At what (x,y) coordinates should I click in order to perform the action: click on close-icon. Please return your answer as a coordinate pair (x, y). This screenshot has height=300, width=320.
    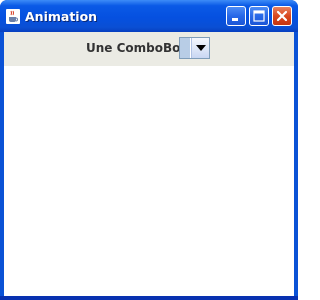
    Looking at the image, I should click on (282, 16).